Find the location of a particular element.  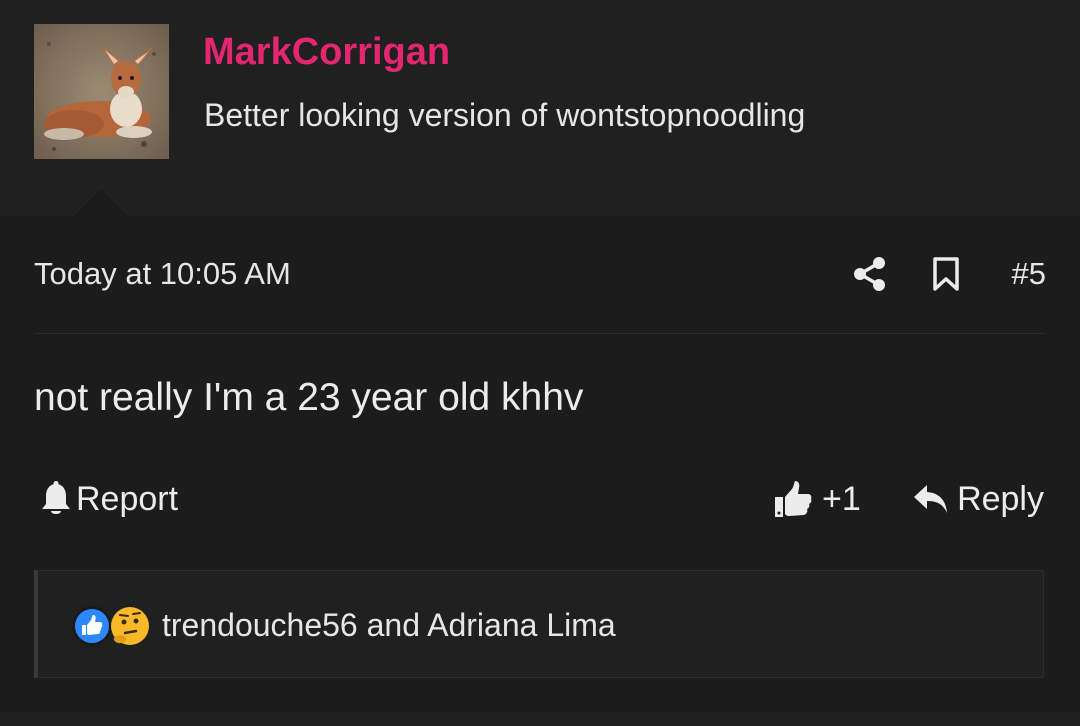

post-number: #5 is located at coordinates (1029, 274).